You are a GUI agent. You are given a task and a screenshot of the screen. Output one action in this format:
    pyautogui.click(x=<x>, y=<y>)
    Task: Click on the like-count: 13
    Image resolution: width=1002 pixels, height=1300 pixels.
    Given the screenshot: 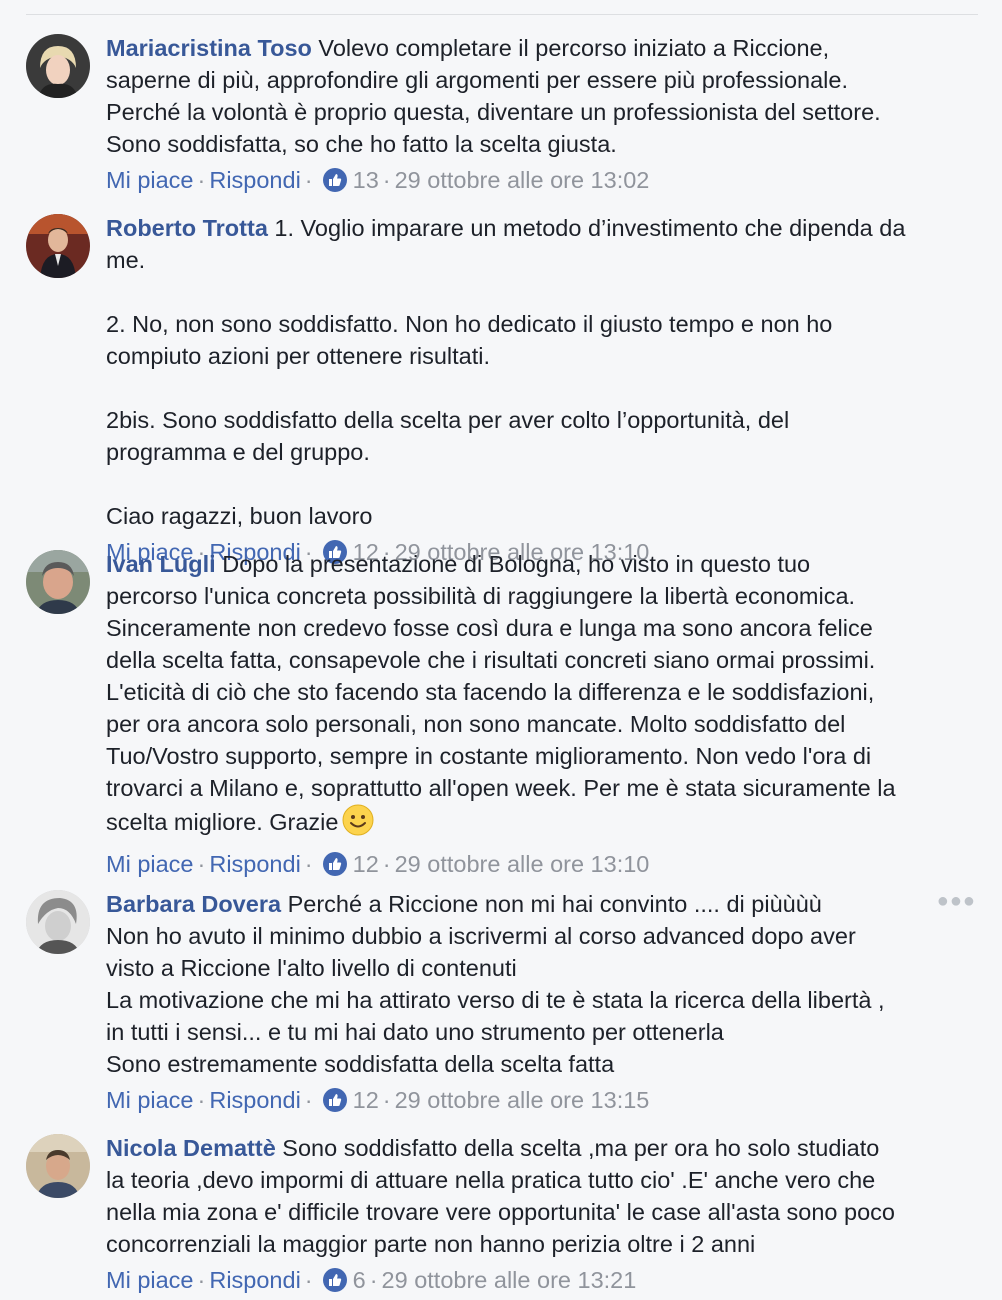 What is the action you would take?
    pyautogui.click(x=366, y=180)
    